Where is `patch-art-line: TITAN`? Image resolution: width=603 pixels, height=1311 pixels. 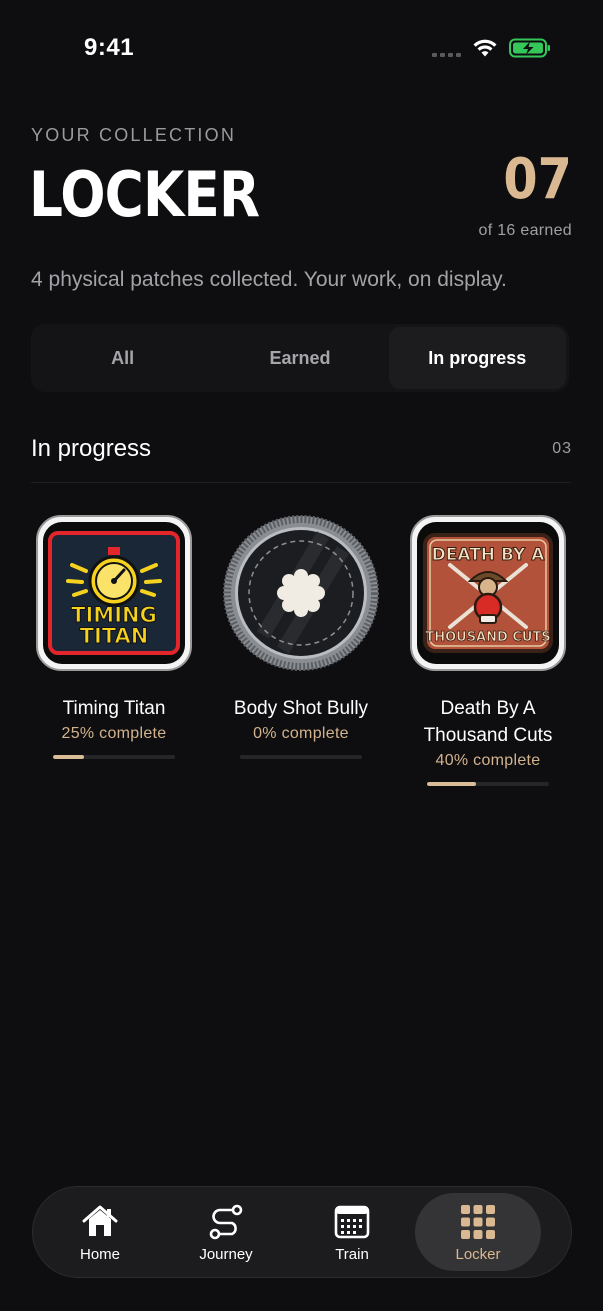
patch-art-line: TITAN is located at coordinates (114, 636).